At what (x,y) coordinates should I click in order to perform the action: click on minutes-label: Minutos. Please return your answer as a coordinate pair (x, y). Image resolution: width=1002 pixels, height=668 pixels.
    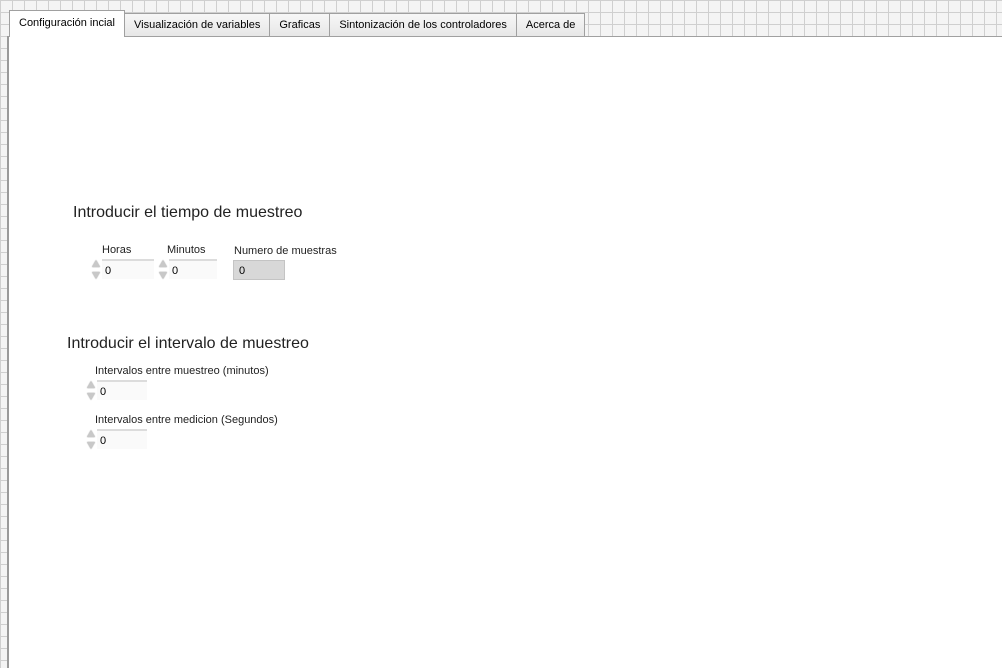
    Looking at the image, I should click on (186, 250).